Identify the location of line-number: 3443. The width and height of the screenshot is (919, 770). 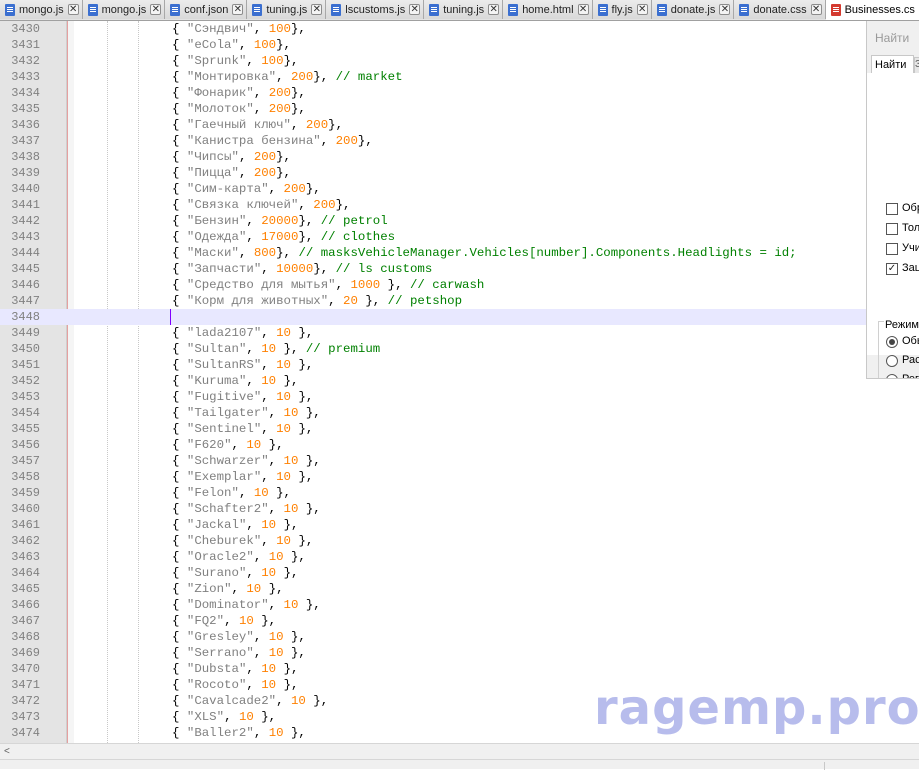
(20, 237).